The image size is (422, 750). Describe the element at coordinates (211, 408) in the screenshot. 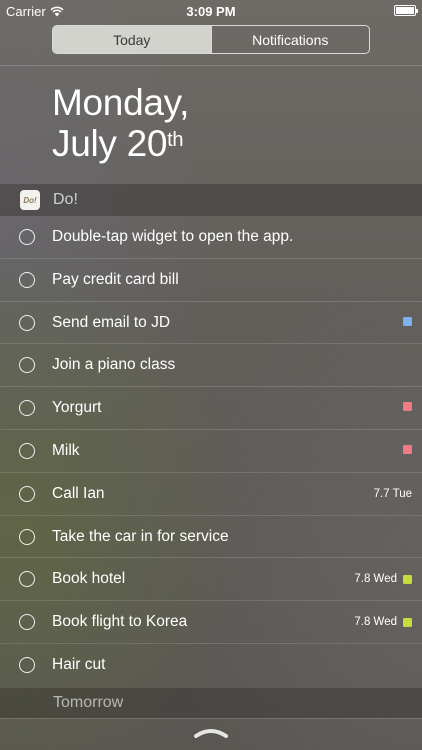

I see `task-row: Yorgurt` at that location.